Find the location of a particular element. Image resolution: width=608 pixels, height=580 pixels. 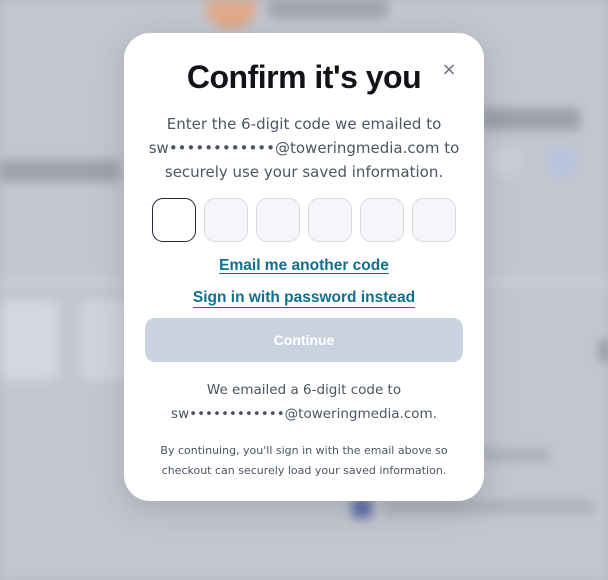

description-line: sw••••••••••••@toweringmedia.com to is located at coordinates (304, 148).